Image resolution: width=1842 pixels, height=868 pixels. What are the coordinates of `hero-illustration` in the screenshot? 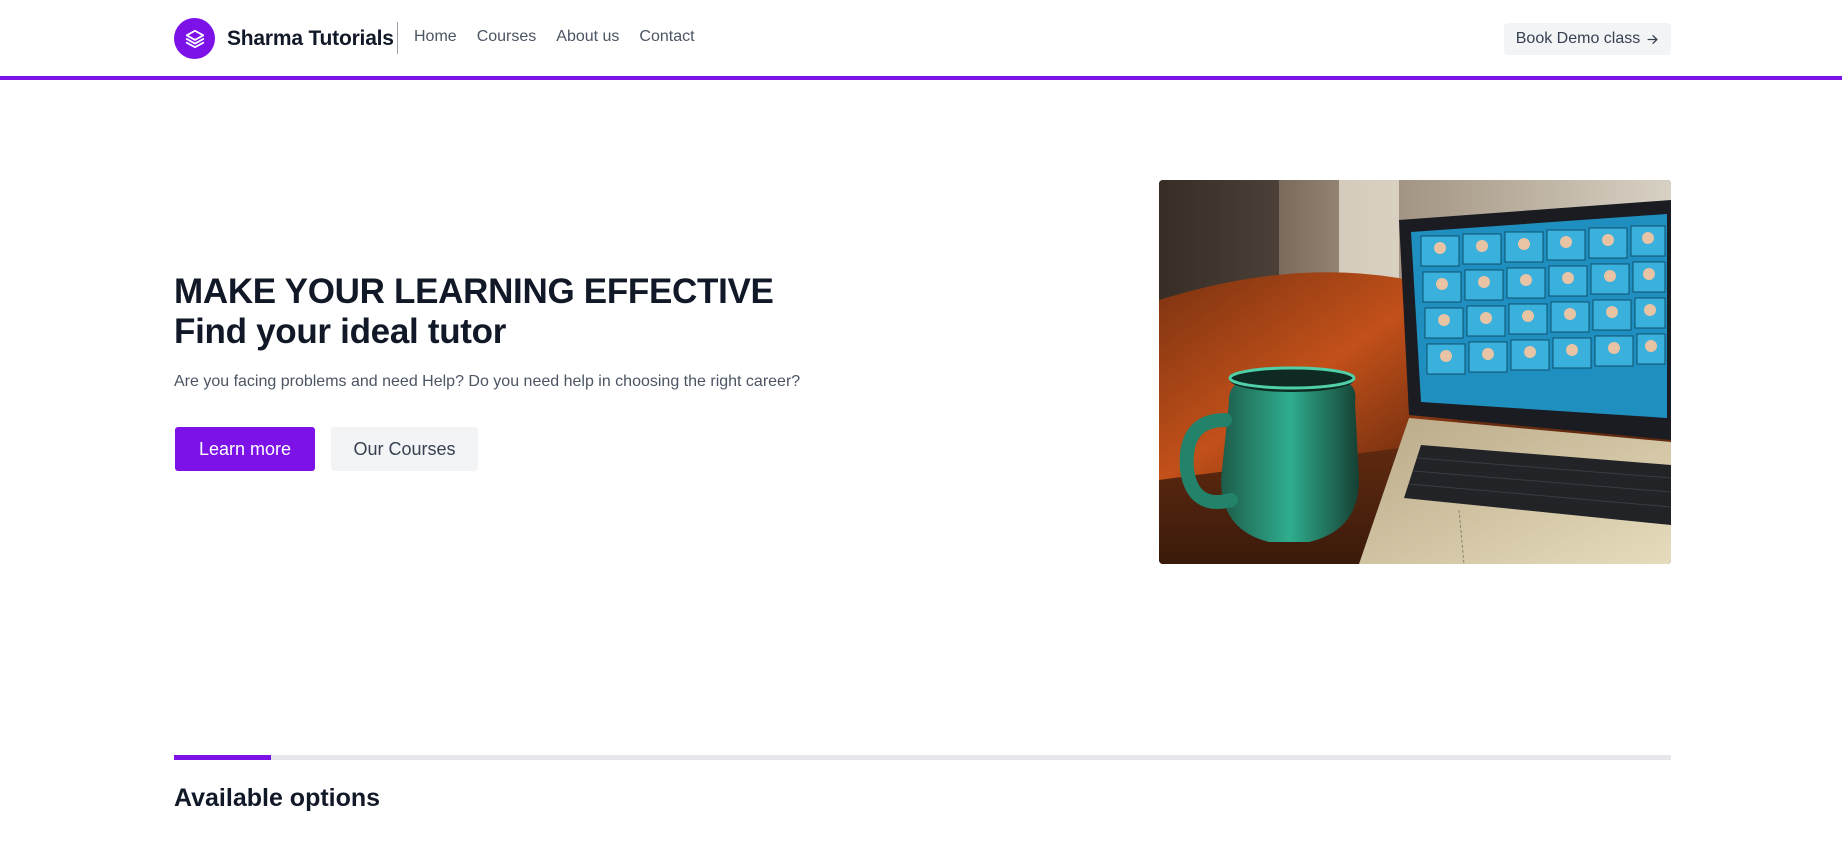 It's located at (1415, 372).